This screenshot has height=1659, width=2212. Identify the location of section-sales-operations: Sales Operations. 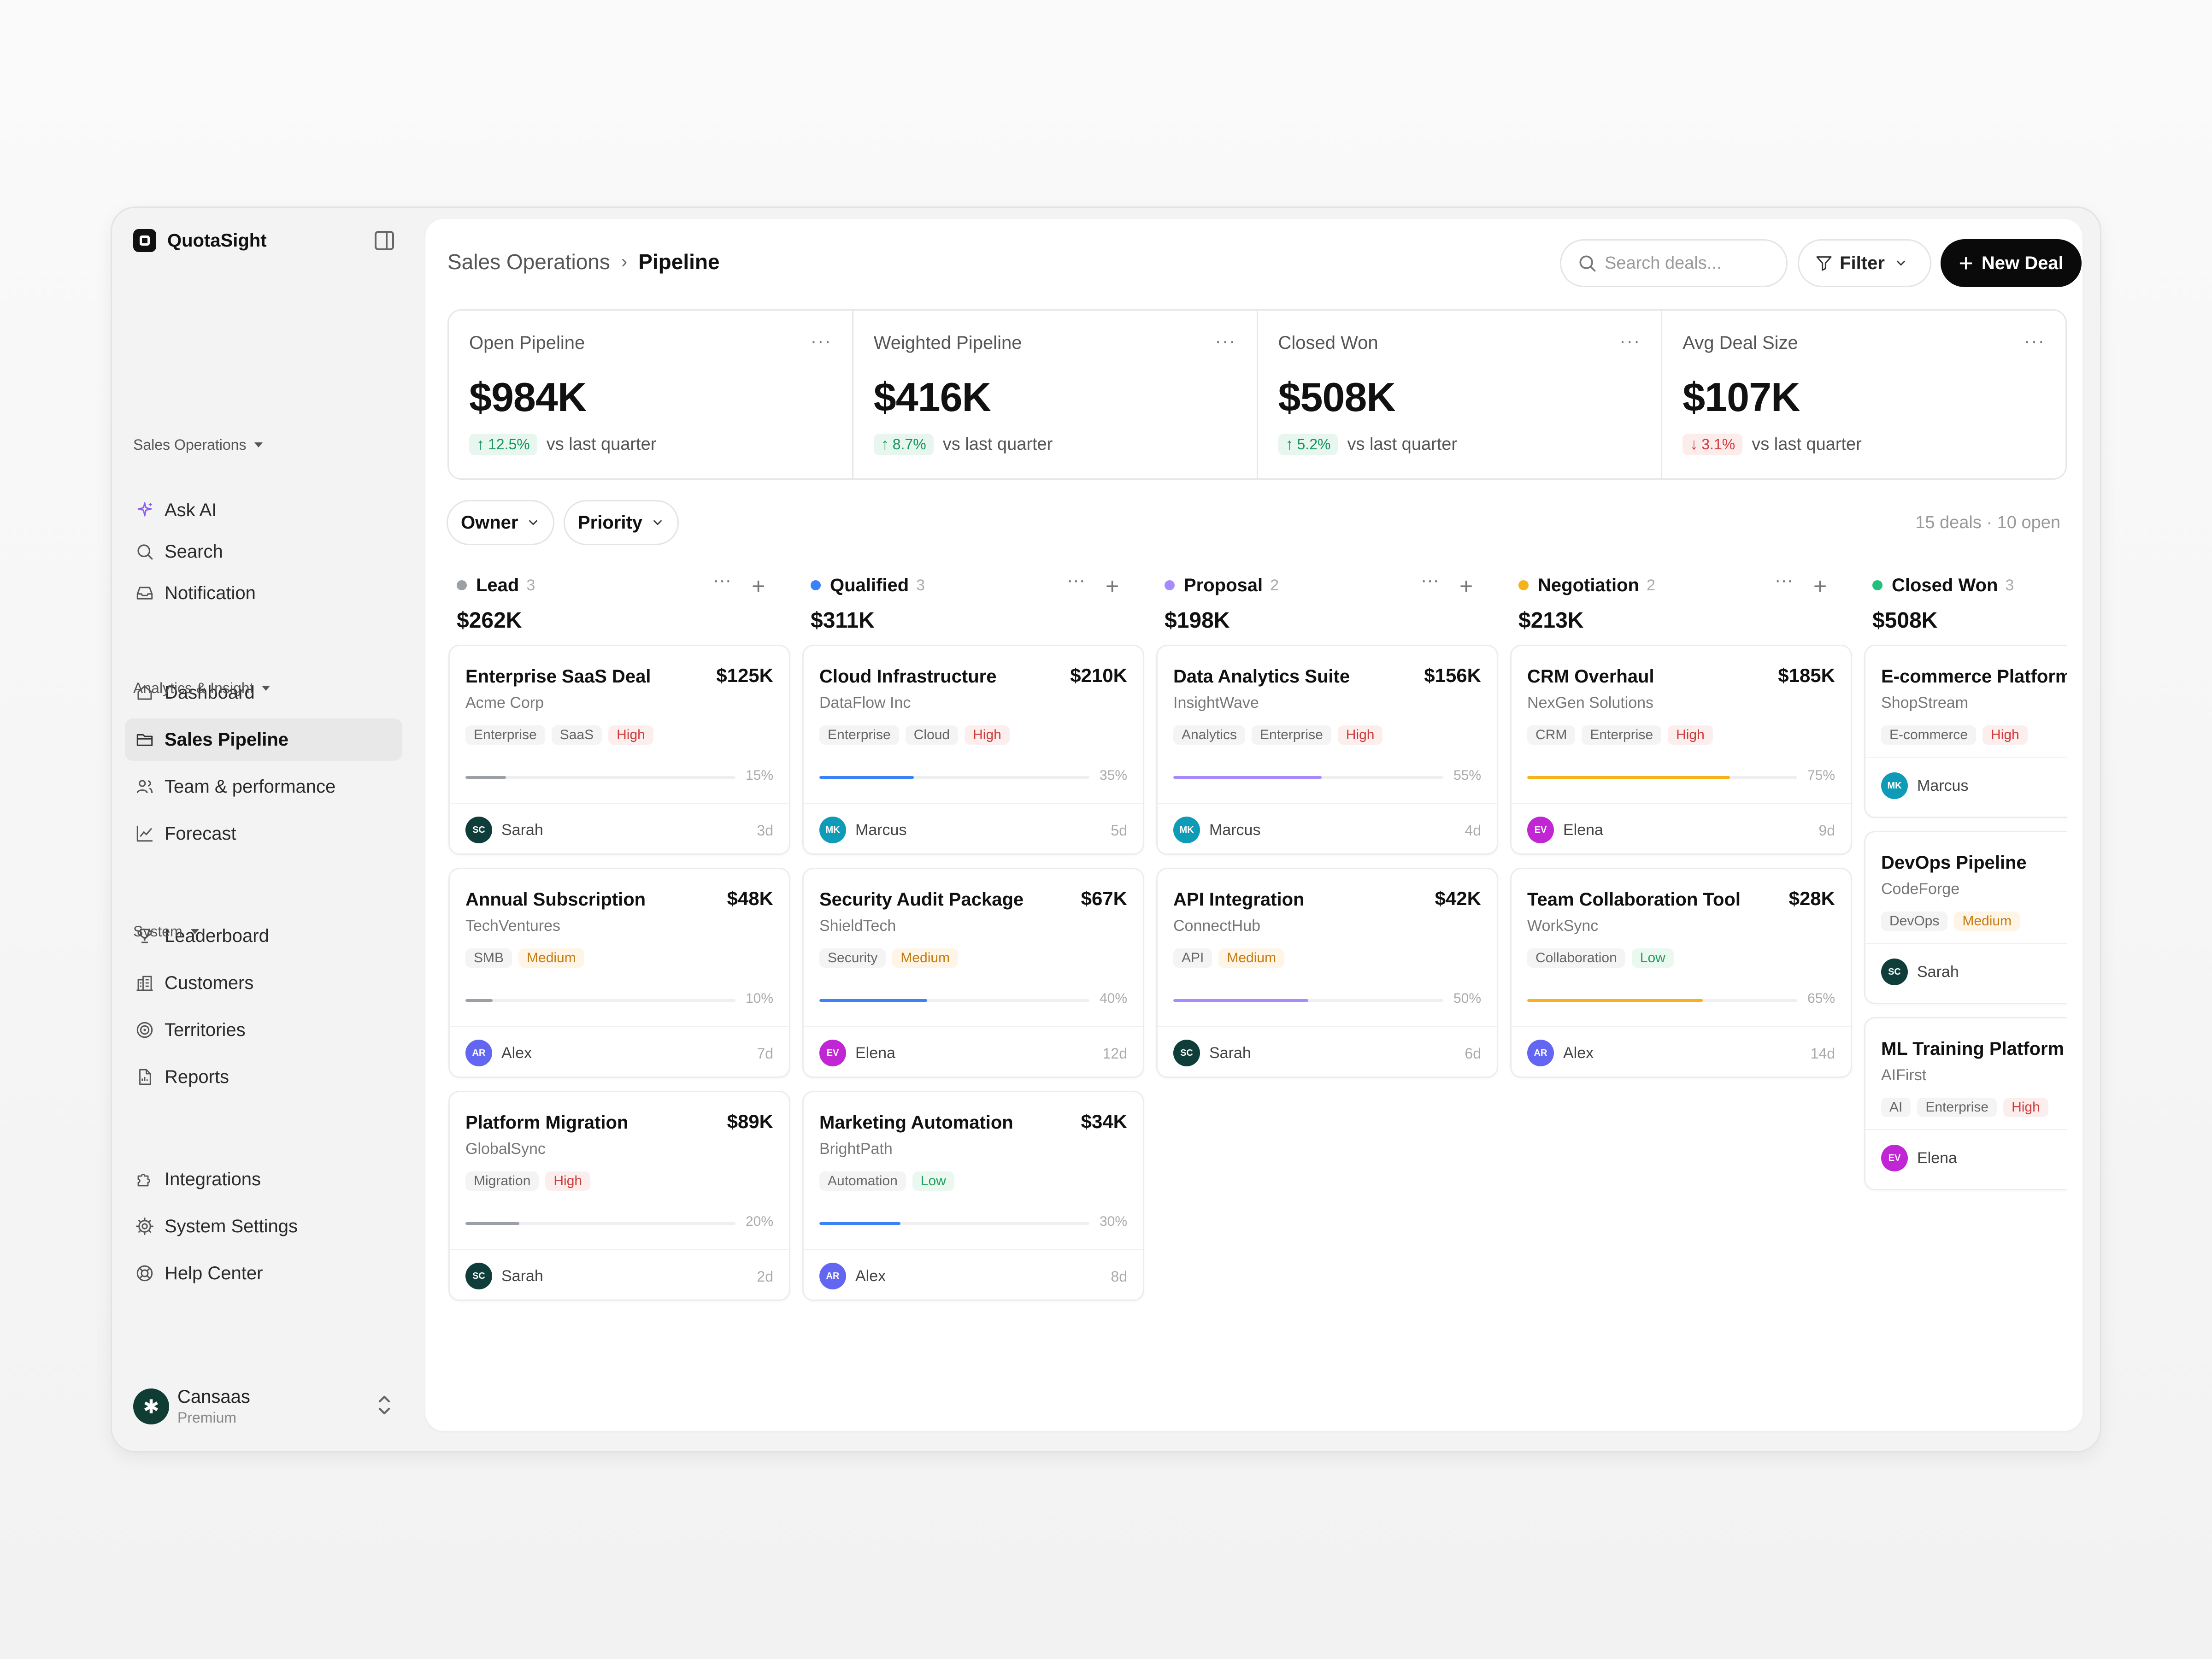
(198, 444).